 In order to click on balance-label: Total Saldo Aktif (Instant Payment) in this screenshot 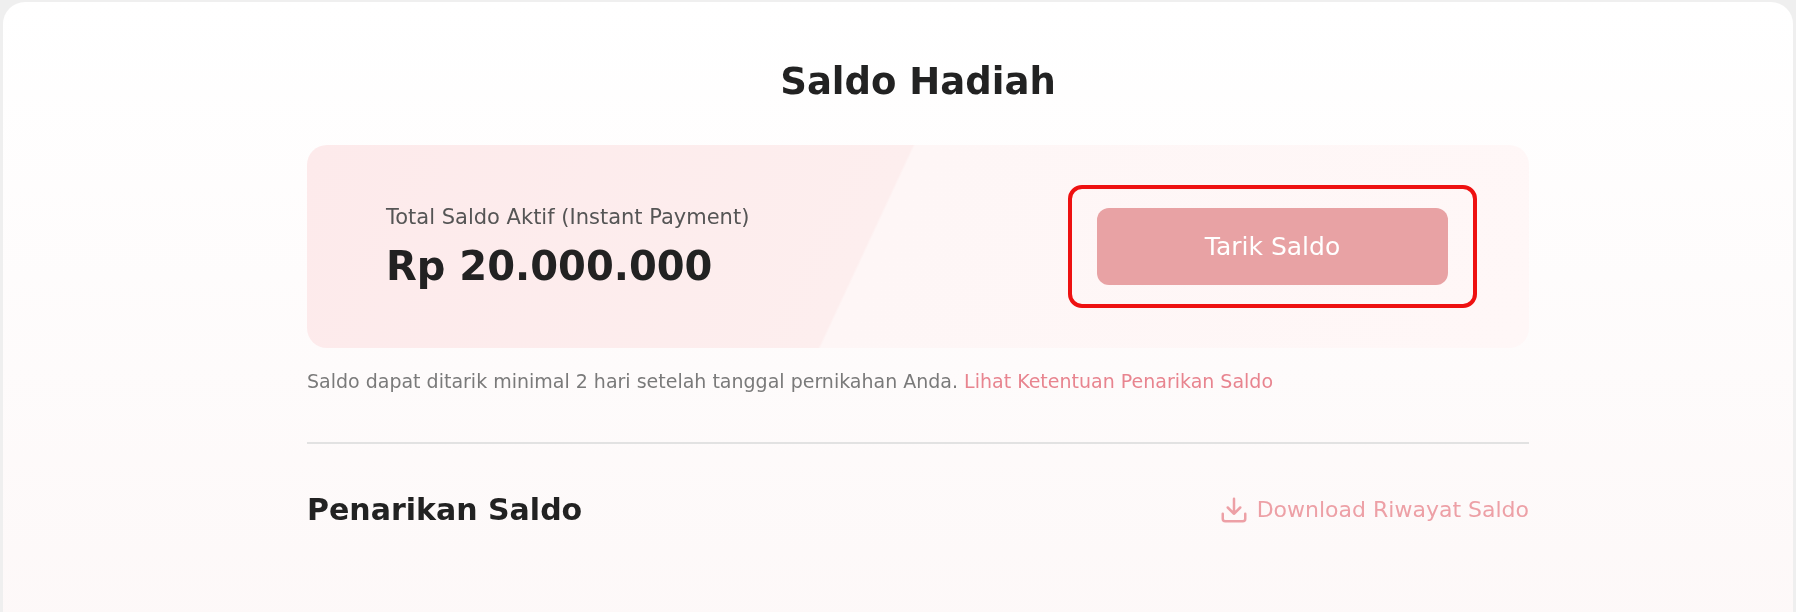, I will do `click(568, 216)`.